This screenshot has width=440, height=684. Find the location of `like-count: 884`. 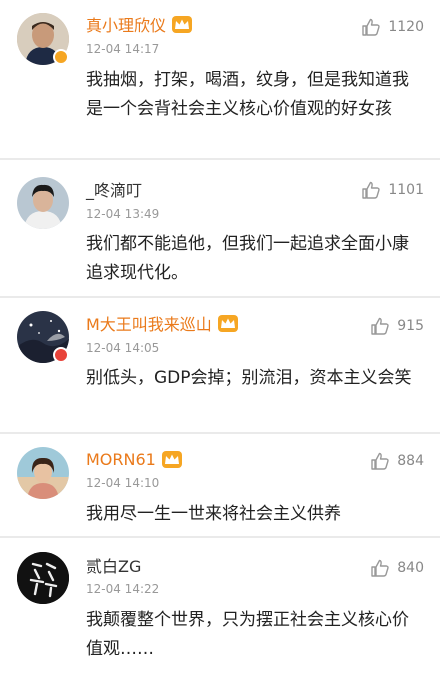

like-count: 884 is located at coordinates (410, 461).